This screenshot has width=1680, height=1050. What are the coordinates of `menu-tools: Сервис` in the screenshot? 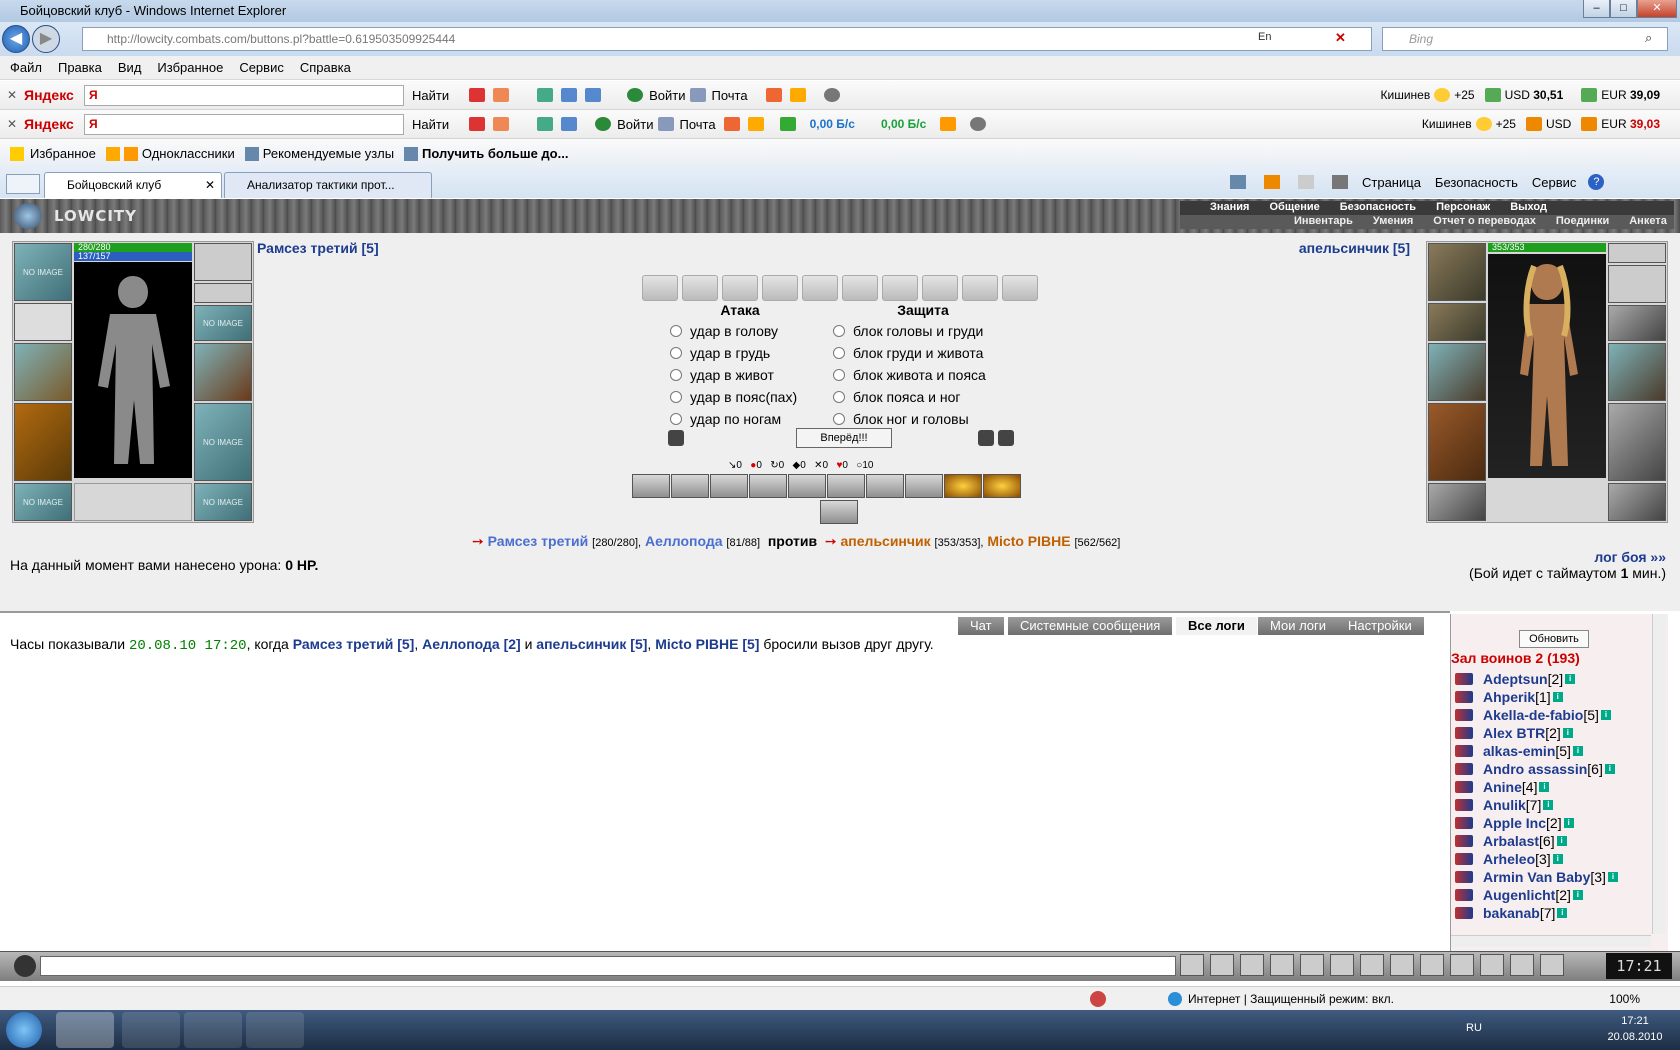 It's located at (261, 67).